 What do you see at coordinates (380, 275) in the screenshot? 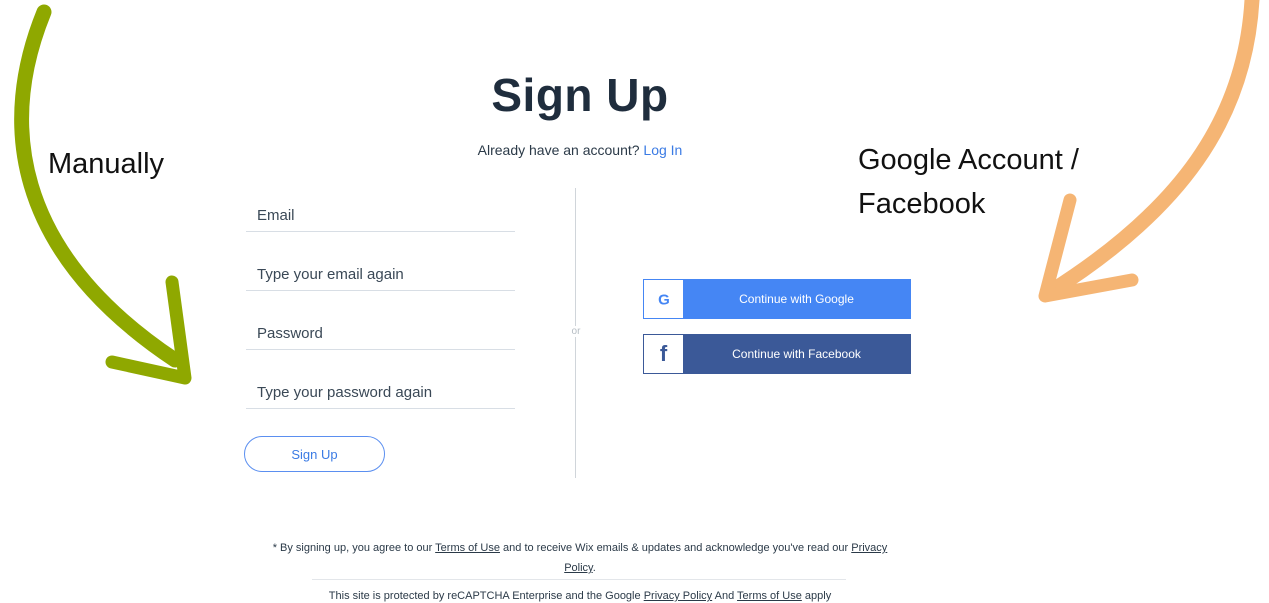
I see `email-confirm-input` at bounding box center [380, 275].